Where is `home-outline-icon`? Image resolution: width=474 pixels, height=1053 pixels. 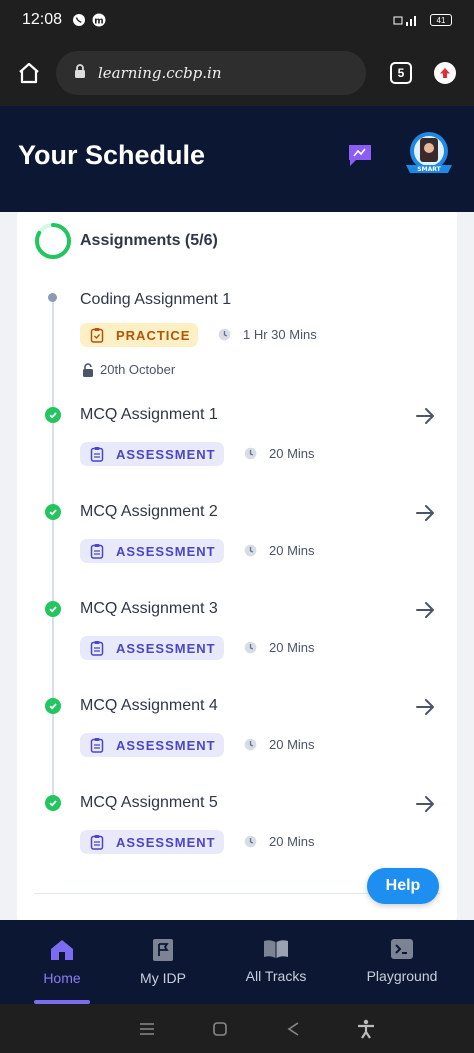 home-outline-icon is located at coordinates (29, 73).